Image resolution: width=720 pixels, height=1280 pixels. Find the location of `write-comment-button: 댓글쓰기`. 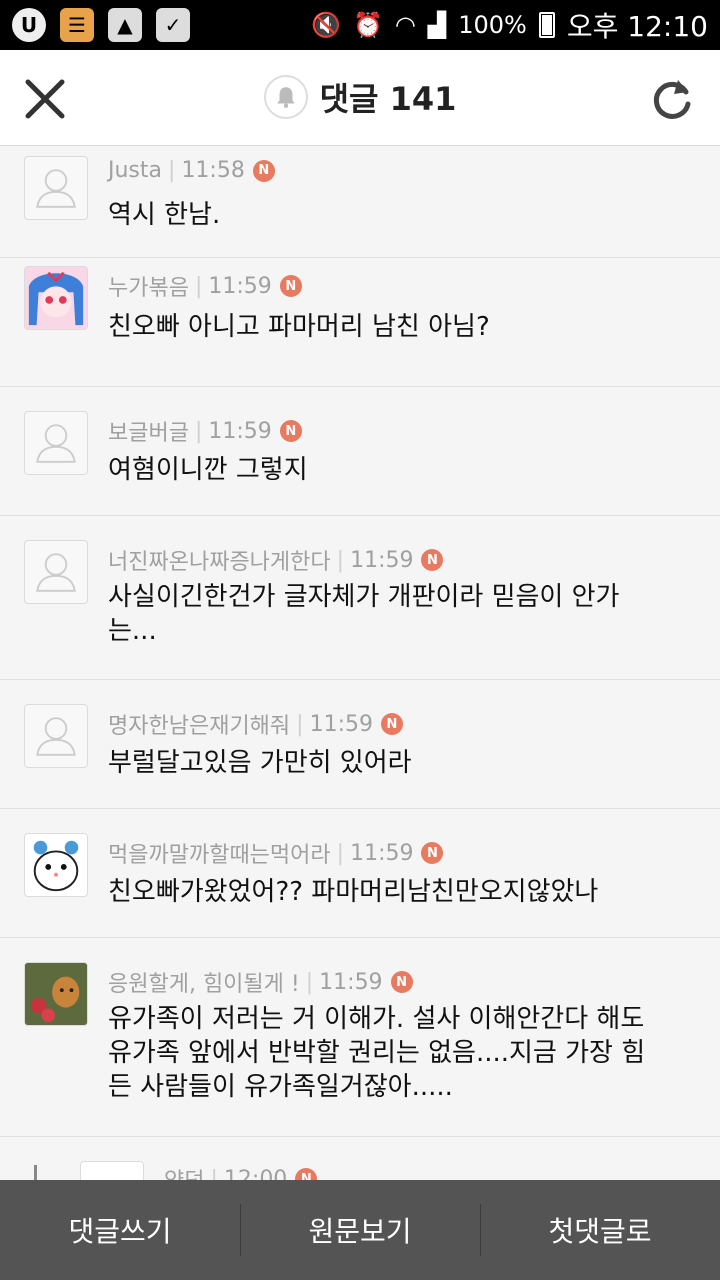

write-comment-button: 댓글쓰기 is located at coordinates (120, 1230).